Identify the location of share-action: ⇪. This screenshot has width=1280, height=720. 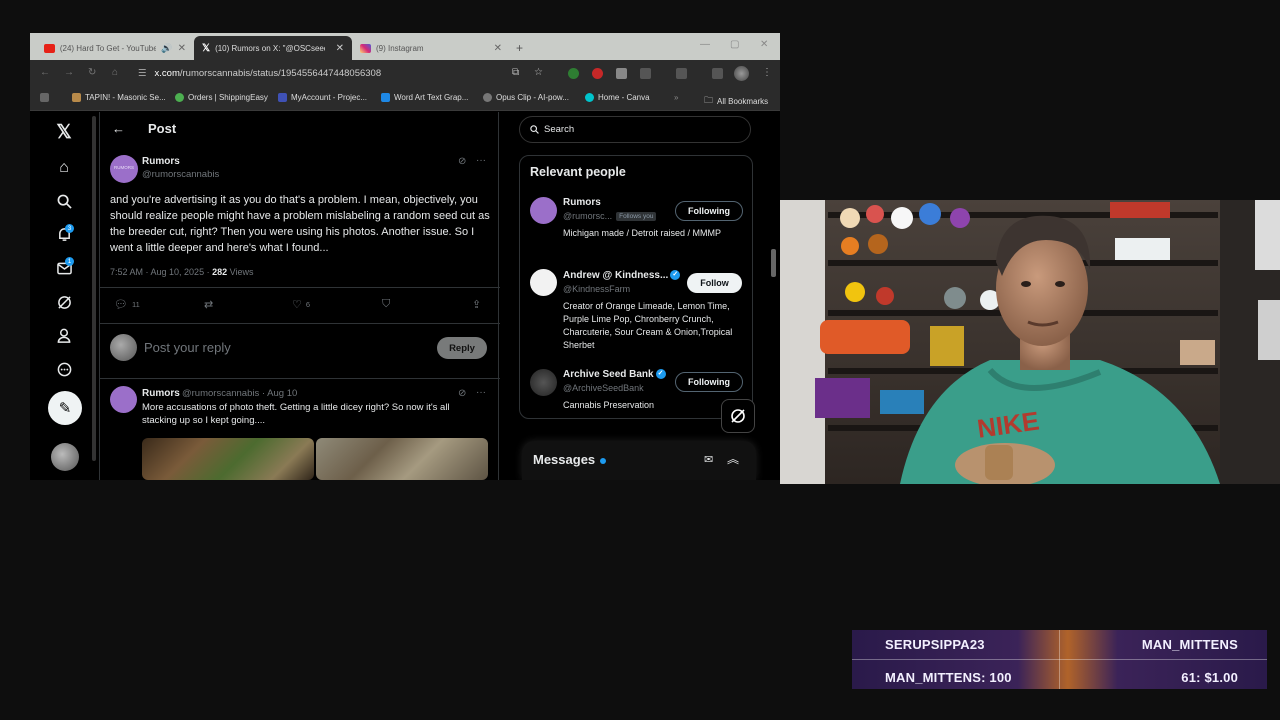
(476, 304).